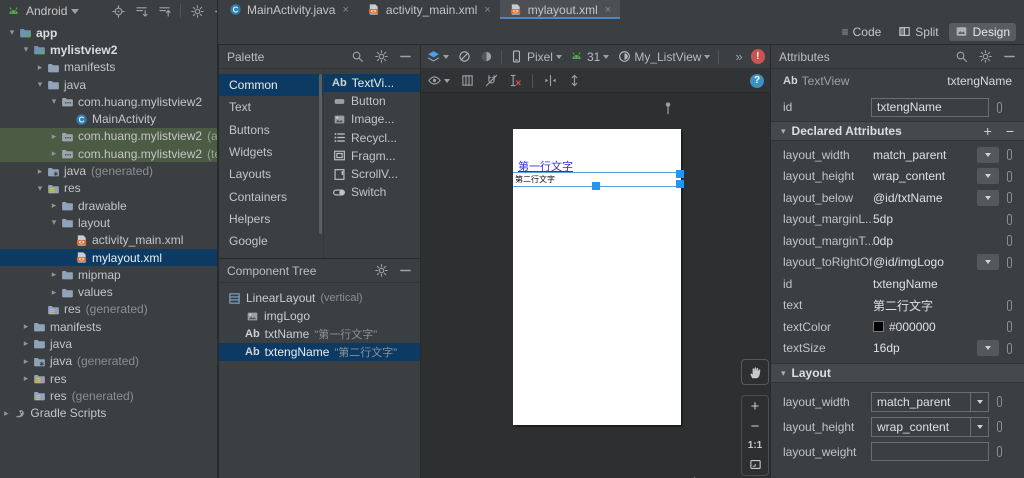  Describe the element at coordinates (925, 262) in the screenshot. I see `attribute-value: @id/imgLogo` at that location.